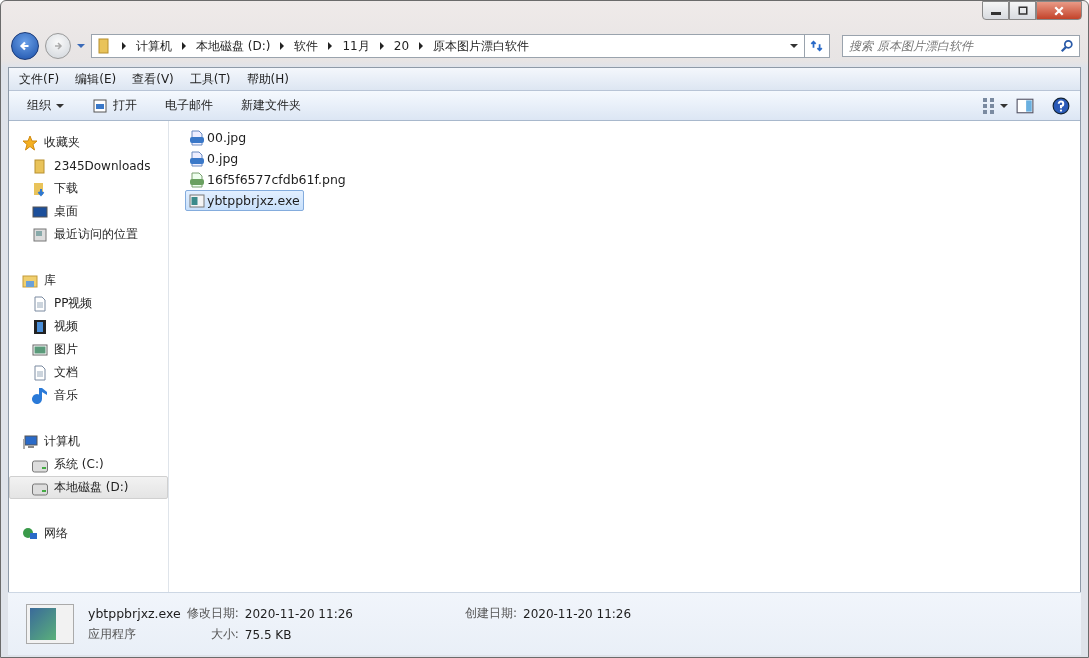 Image resolution: width=1089 pixels, height=658 pixels. I want to click on breadcrumb-item: 原本图片漂白软件, so click(481, 46).